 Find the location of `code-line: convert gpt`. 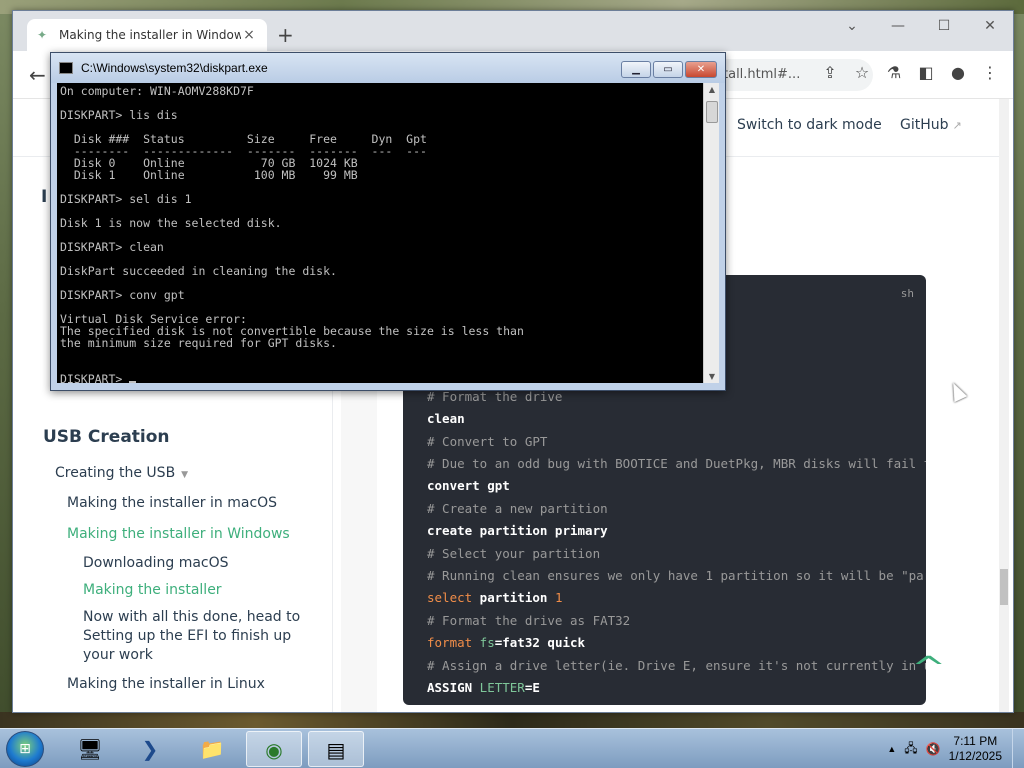

code-line: convert gpt is located at coordinates (468, 485).